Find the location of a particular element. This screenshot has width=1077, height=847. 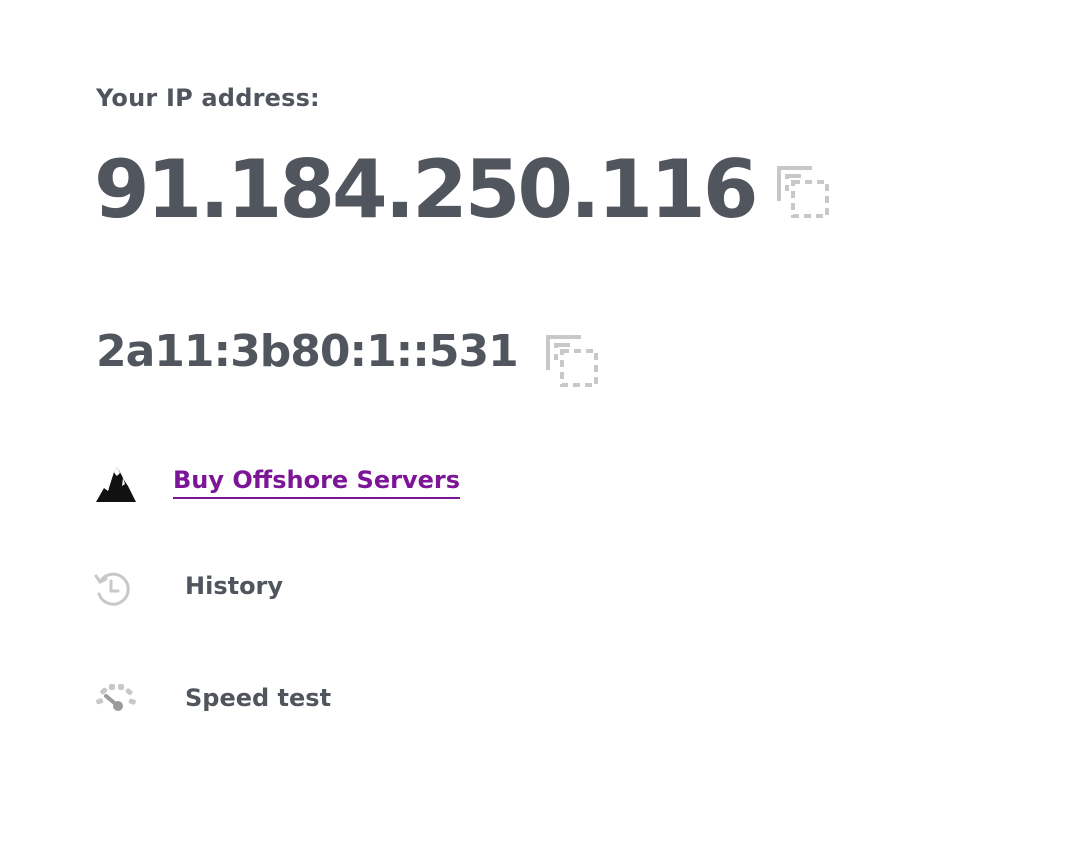

mountain-icon is located at coordinates (116, 484).